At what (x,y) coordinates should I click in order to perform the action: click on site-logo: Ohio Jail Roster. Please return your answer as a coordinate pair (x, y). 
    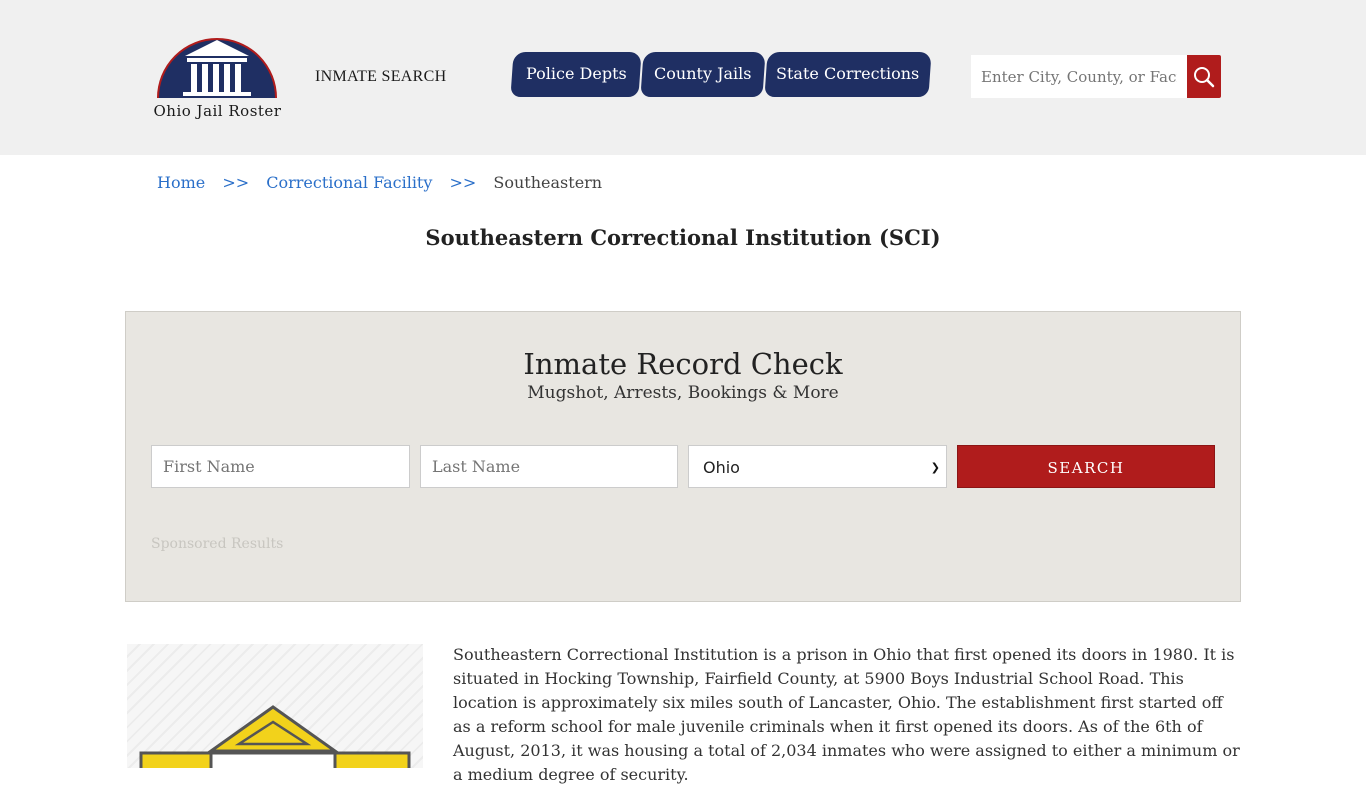
    Looking at the image, I should click on (217, 79).